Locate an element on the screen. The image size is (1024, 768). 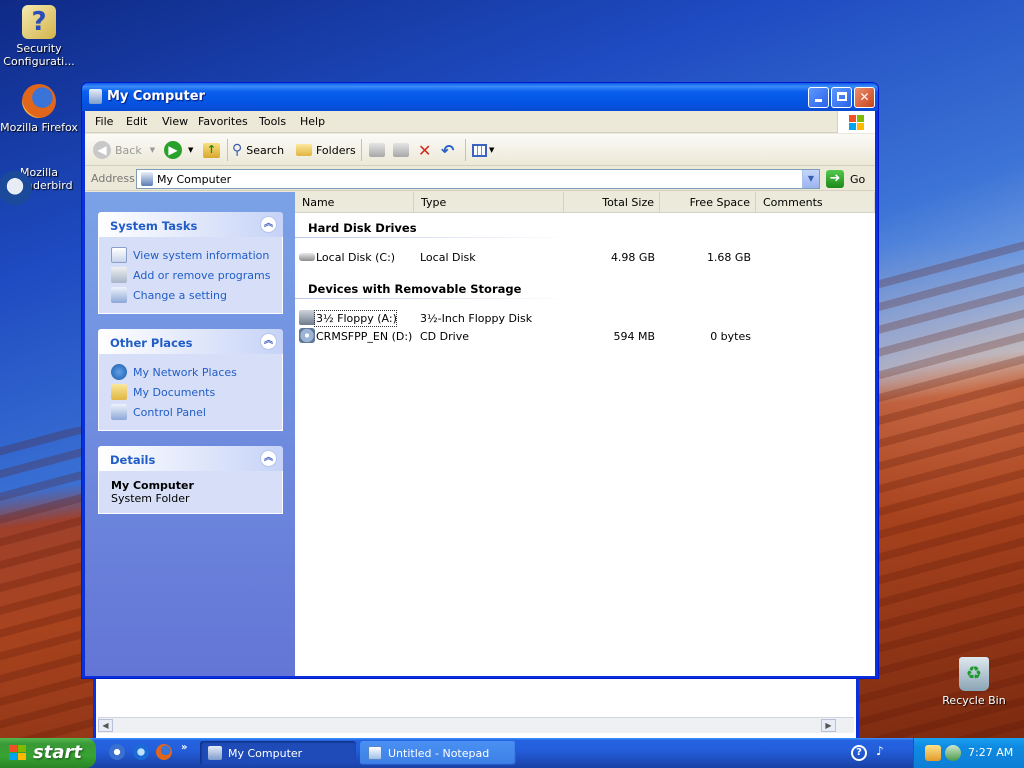
menu-favorites: Favorites is located at coordinates (223, 121).